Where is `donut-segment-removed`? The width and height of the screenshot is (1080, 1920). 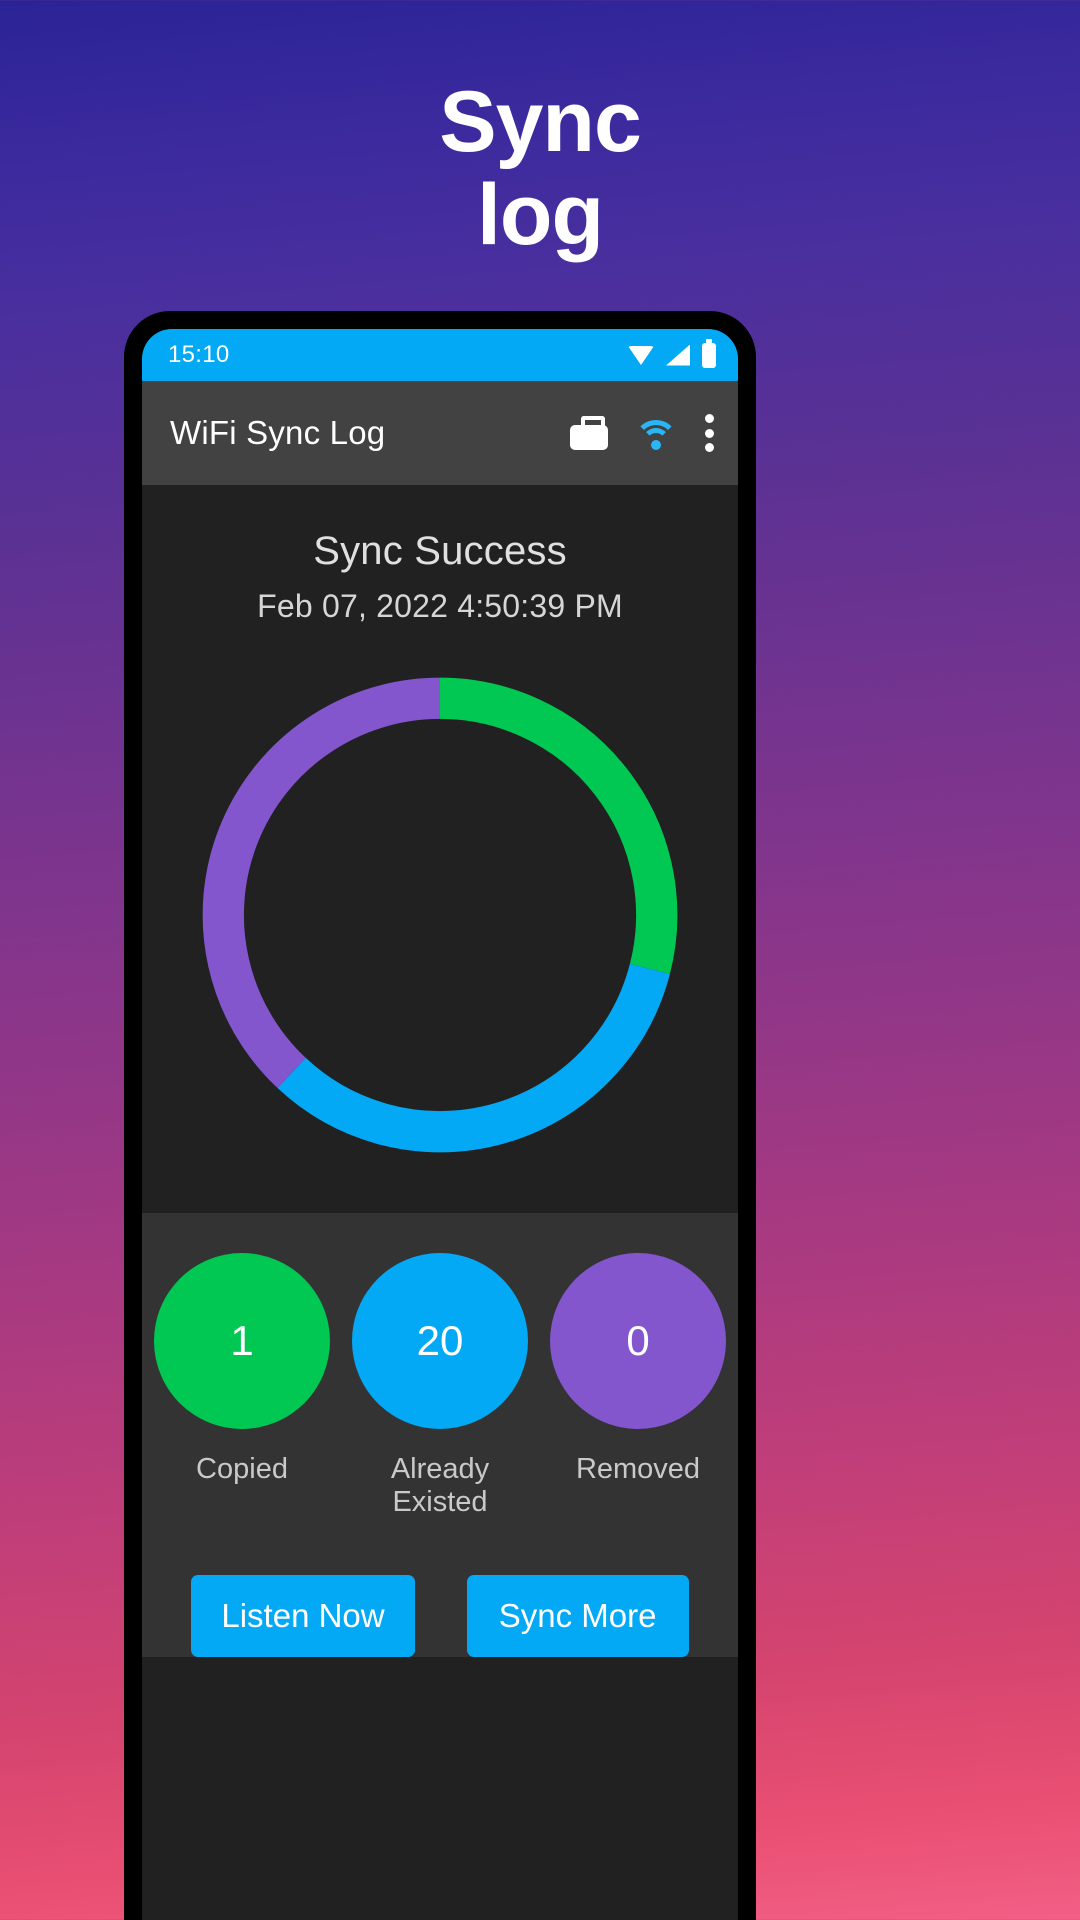 donut-segment-removed is located at coordinates (321, 883).